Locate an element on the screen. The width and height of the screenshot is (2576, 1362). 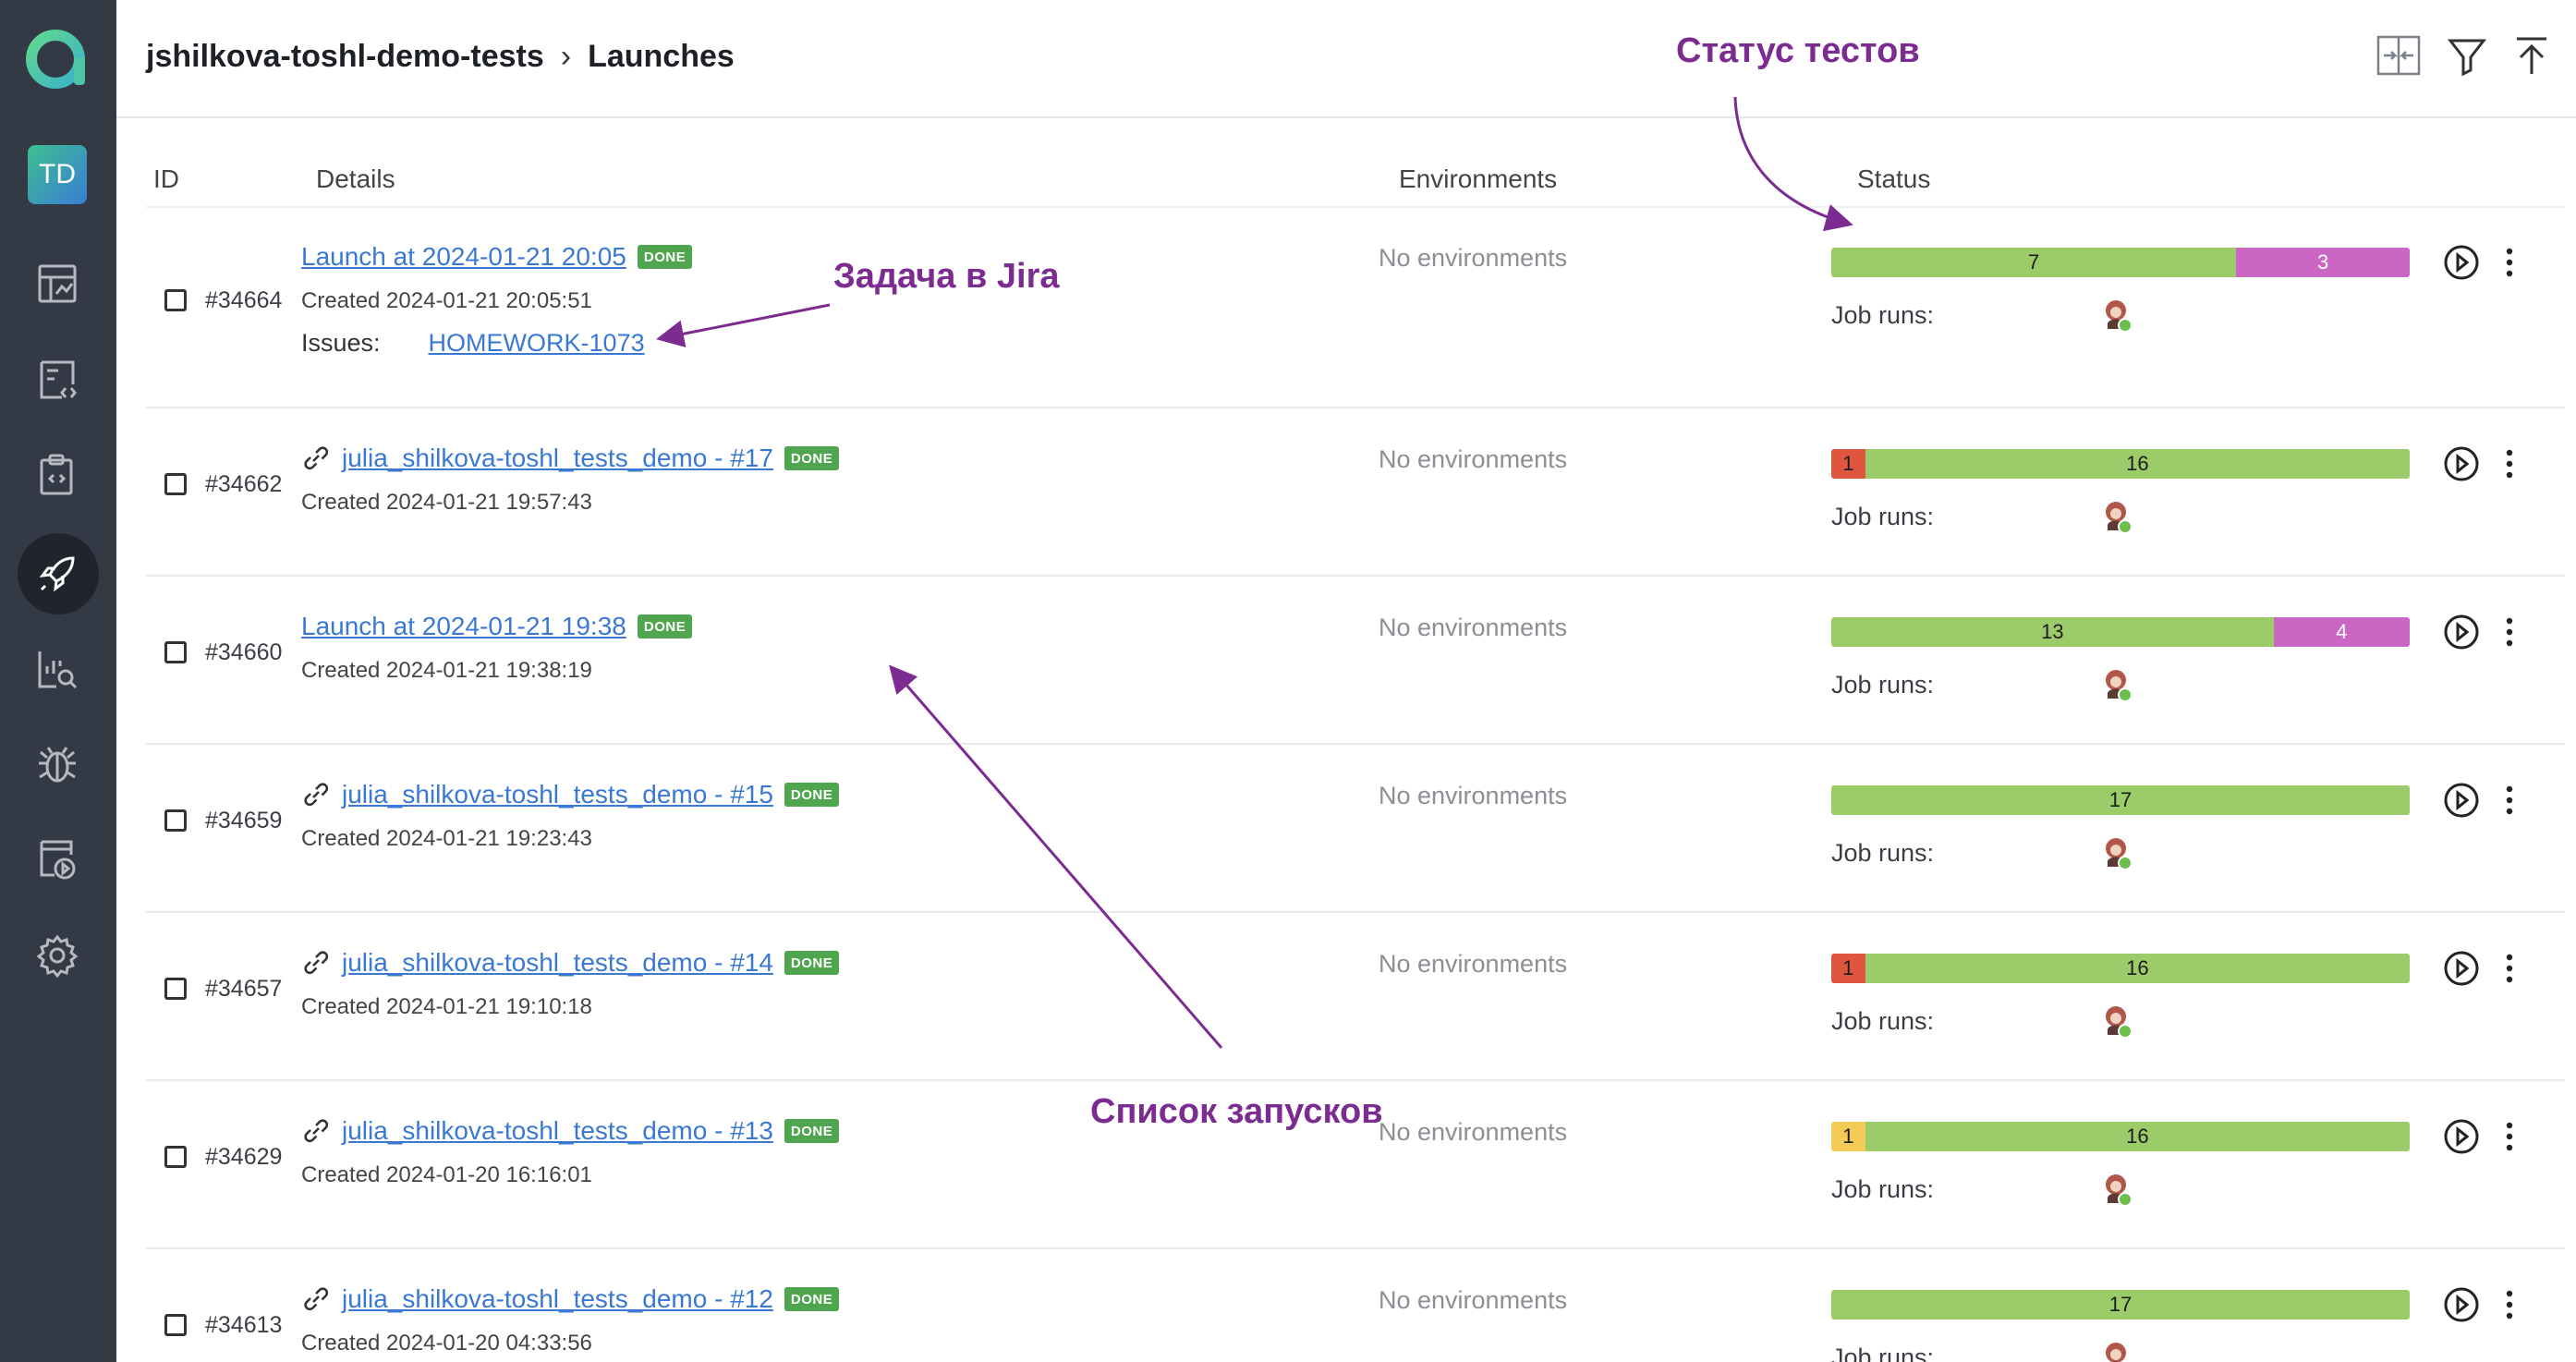
dashboards-icon is located at coordinates (57, 283).